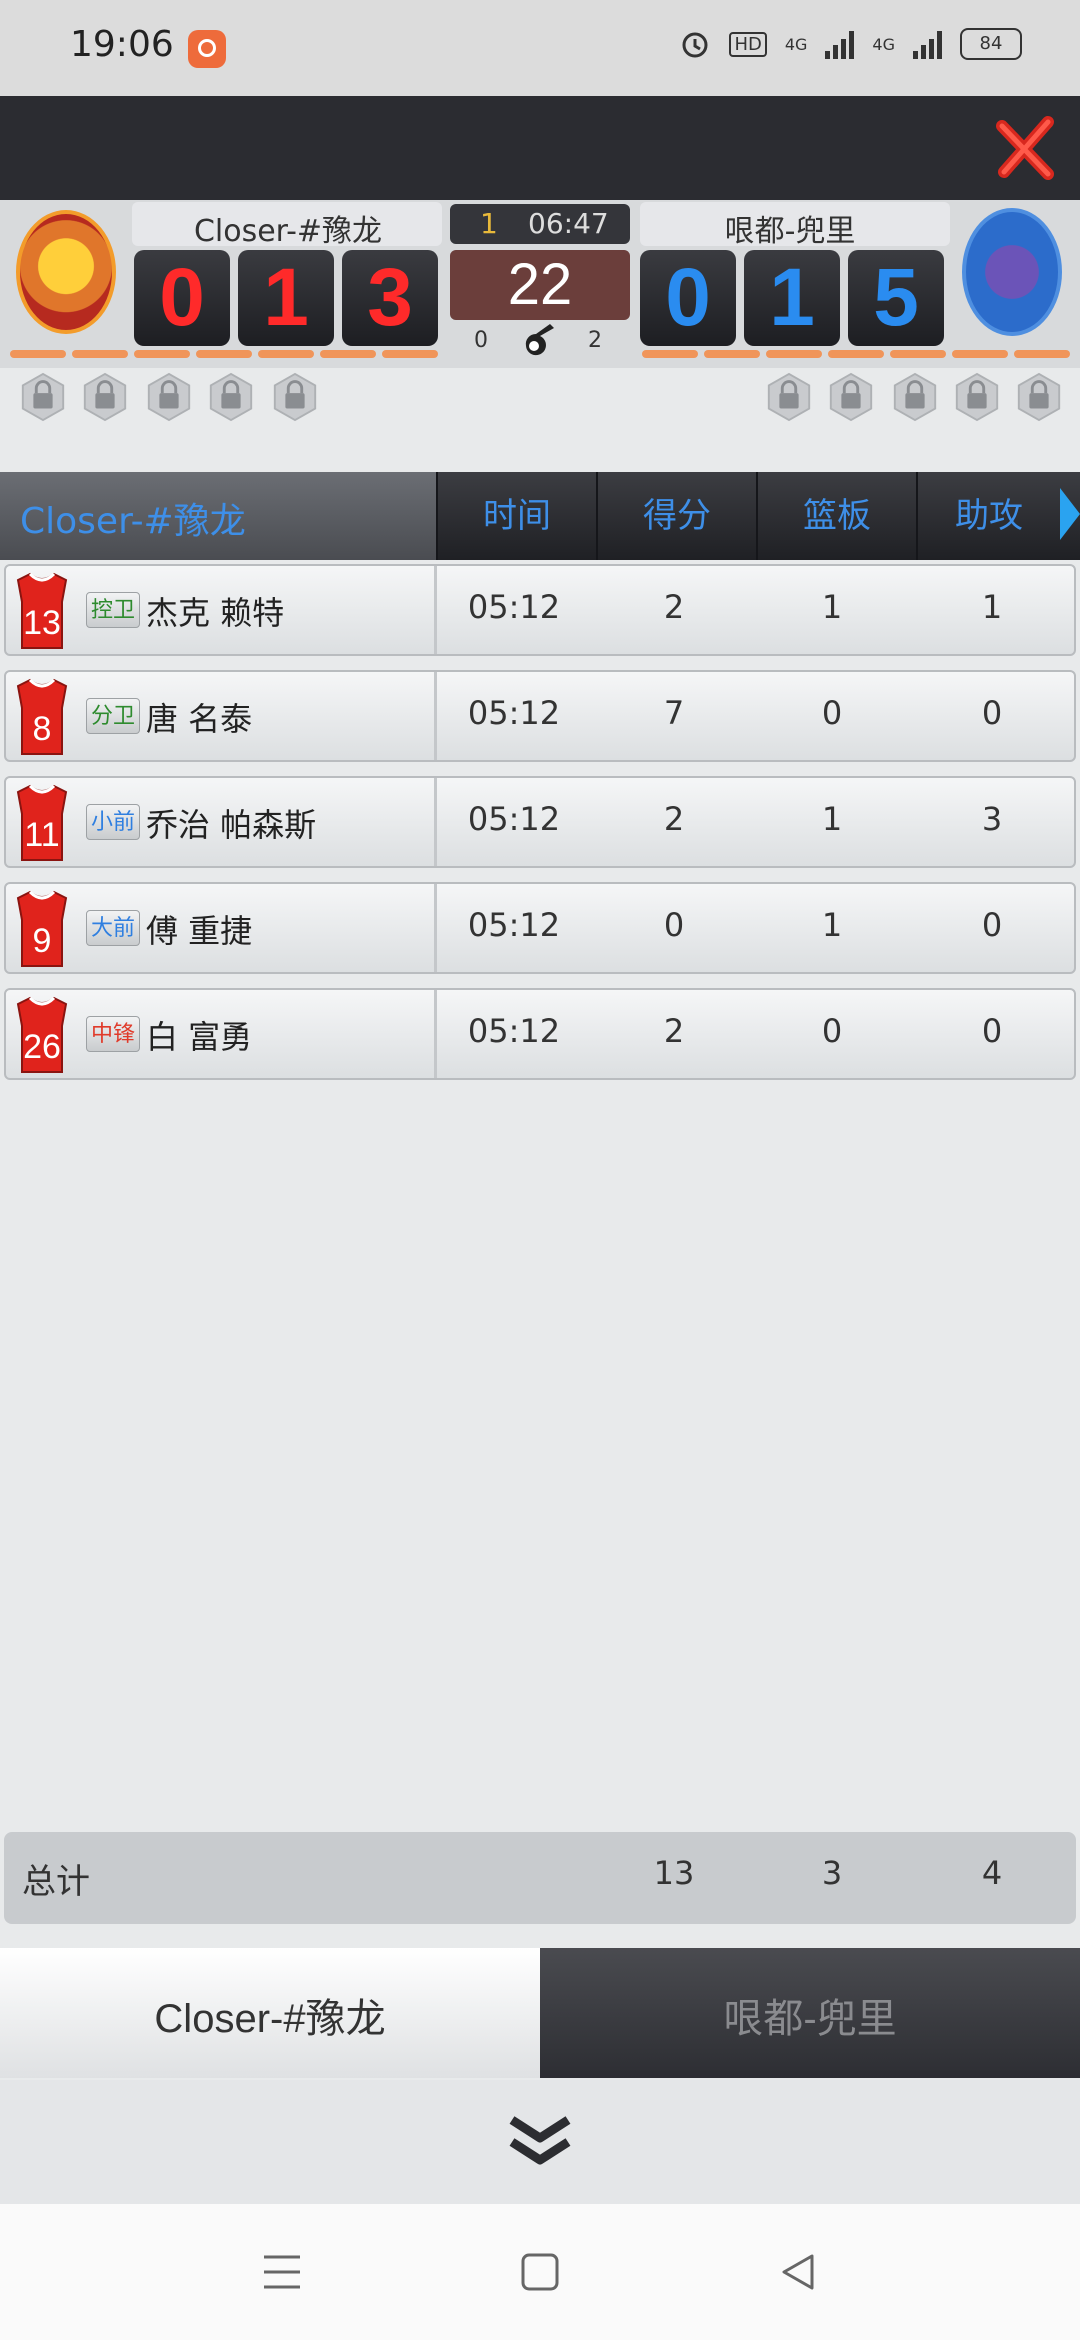 The width and height of the screenshot is (1080, 2340). Describe the element at coordinates (674, 1873) in the screenshot. I see `total-points: 13` at that location.